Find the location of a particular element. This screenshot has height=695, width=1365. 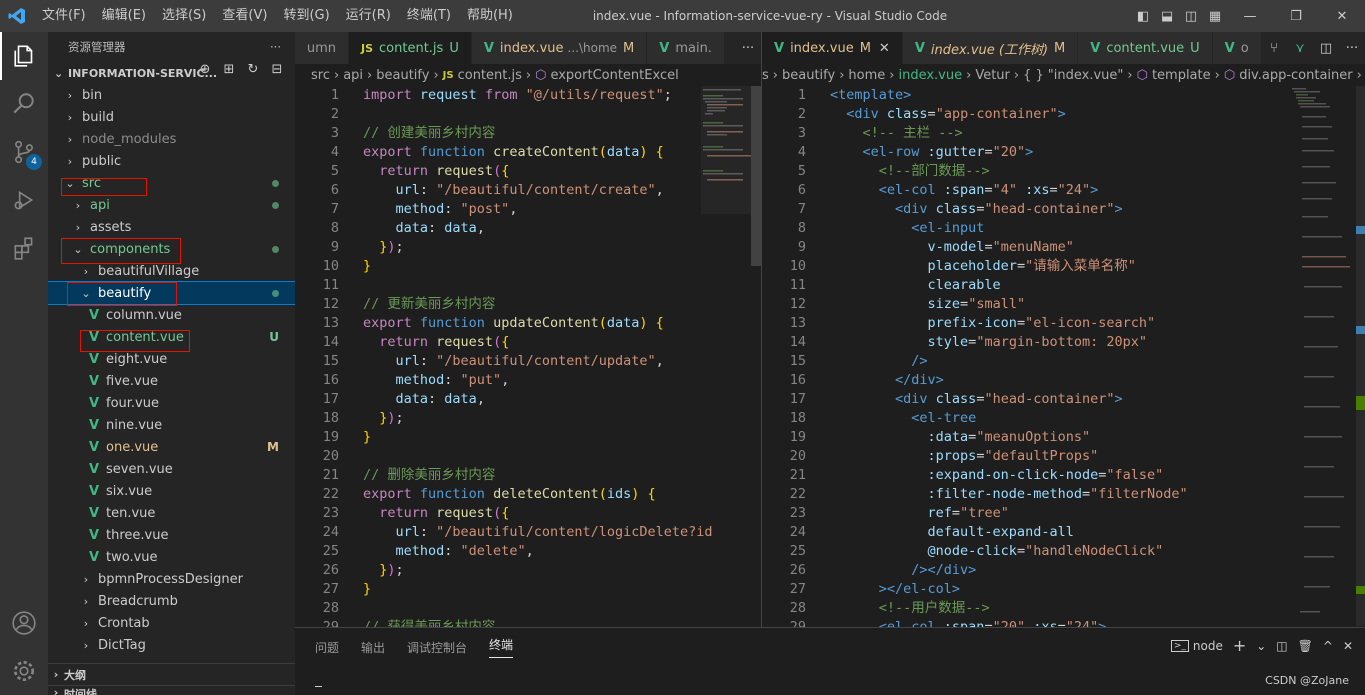

editor-tab: JS content.js U is located at coordinates (410, 48).